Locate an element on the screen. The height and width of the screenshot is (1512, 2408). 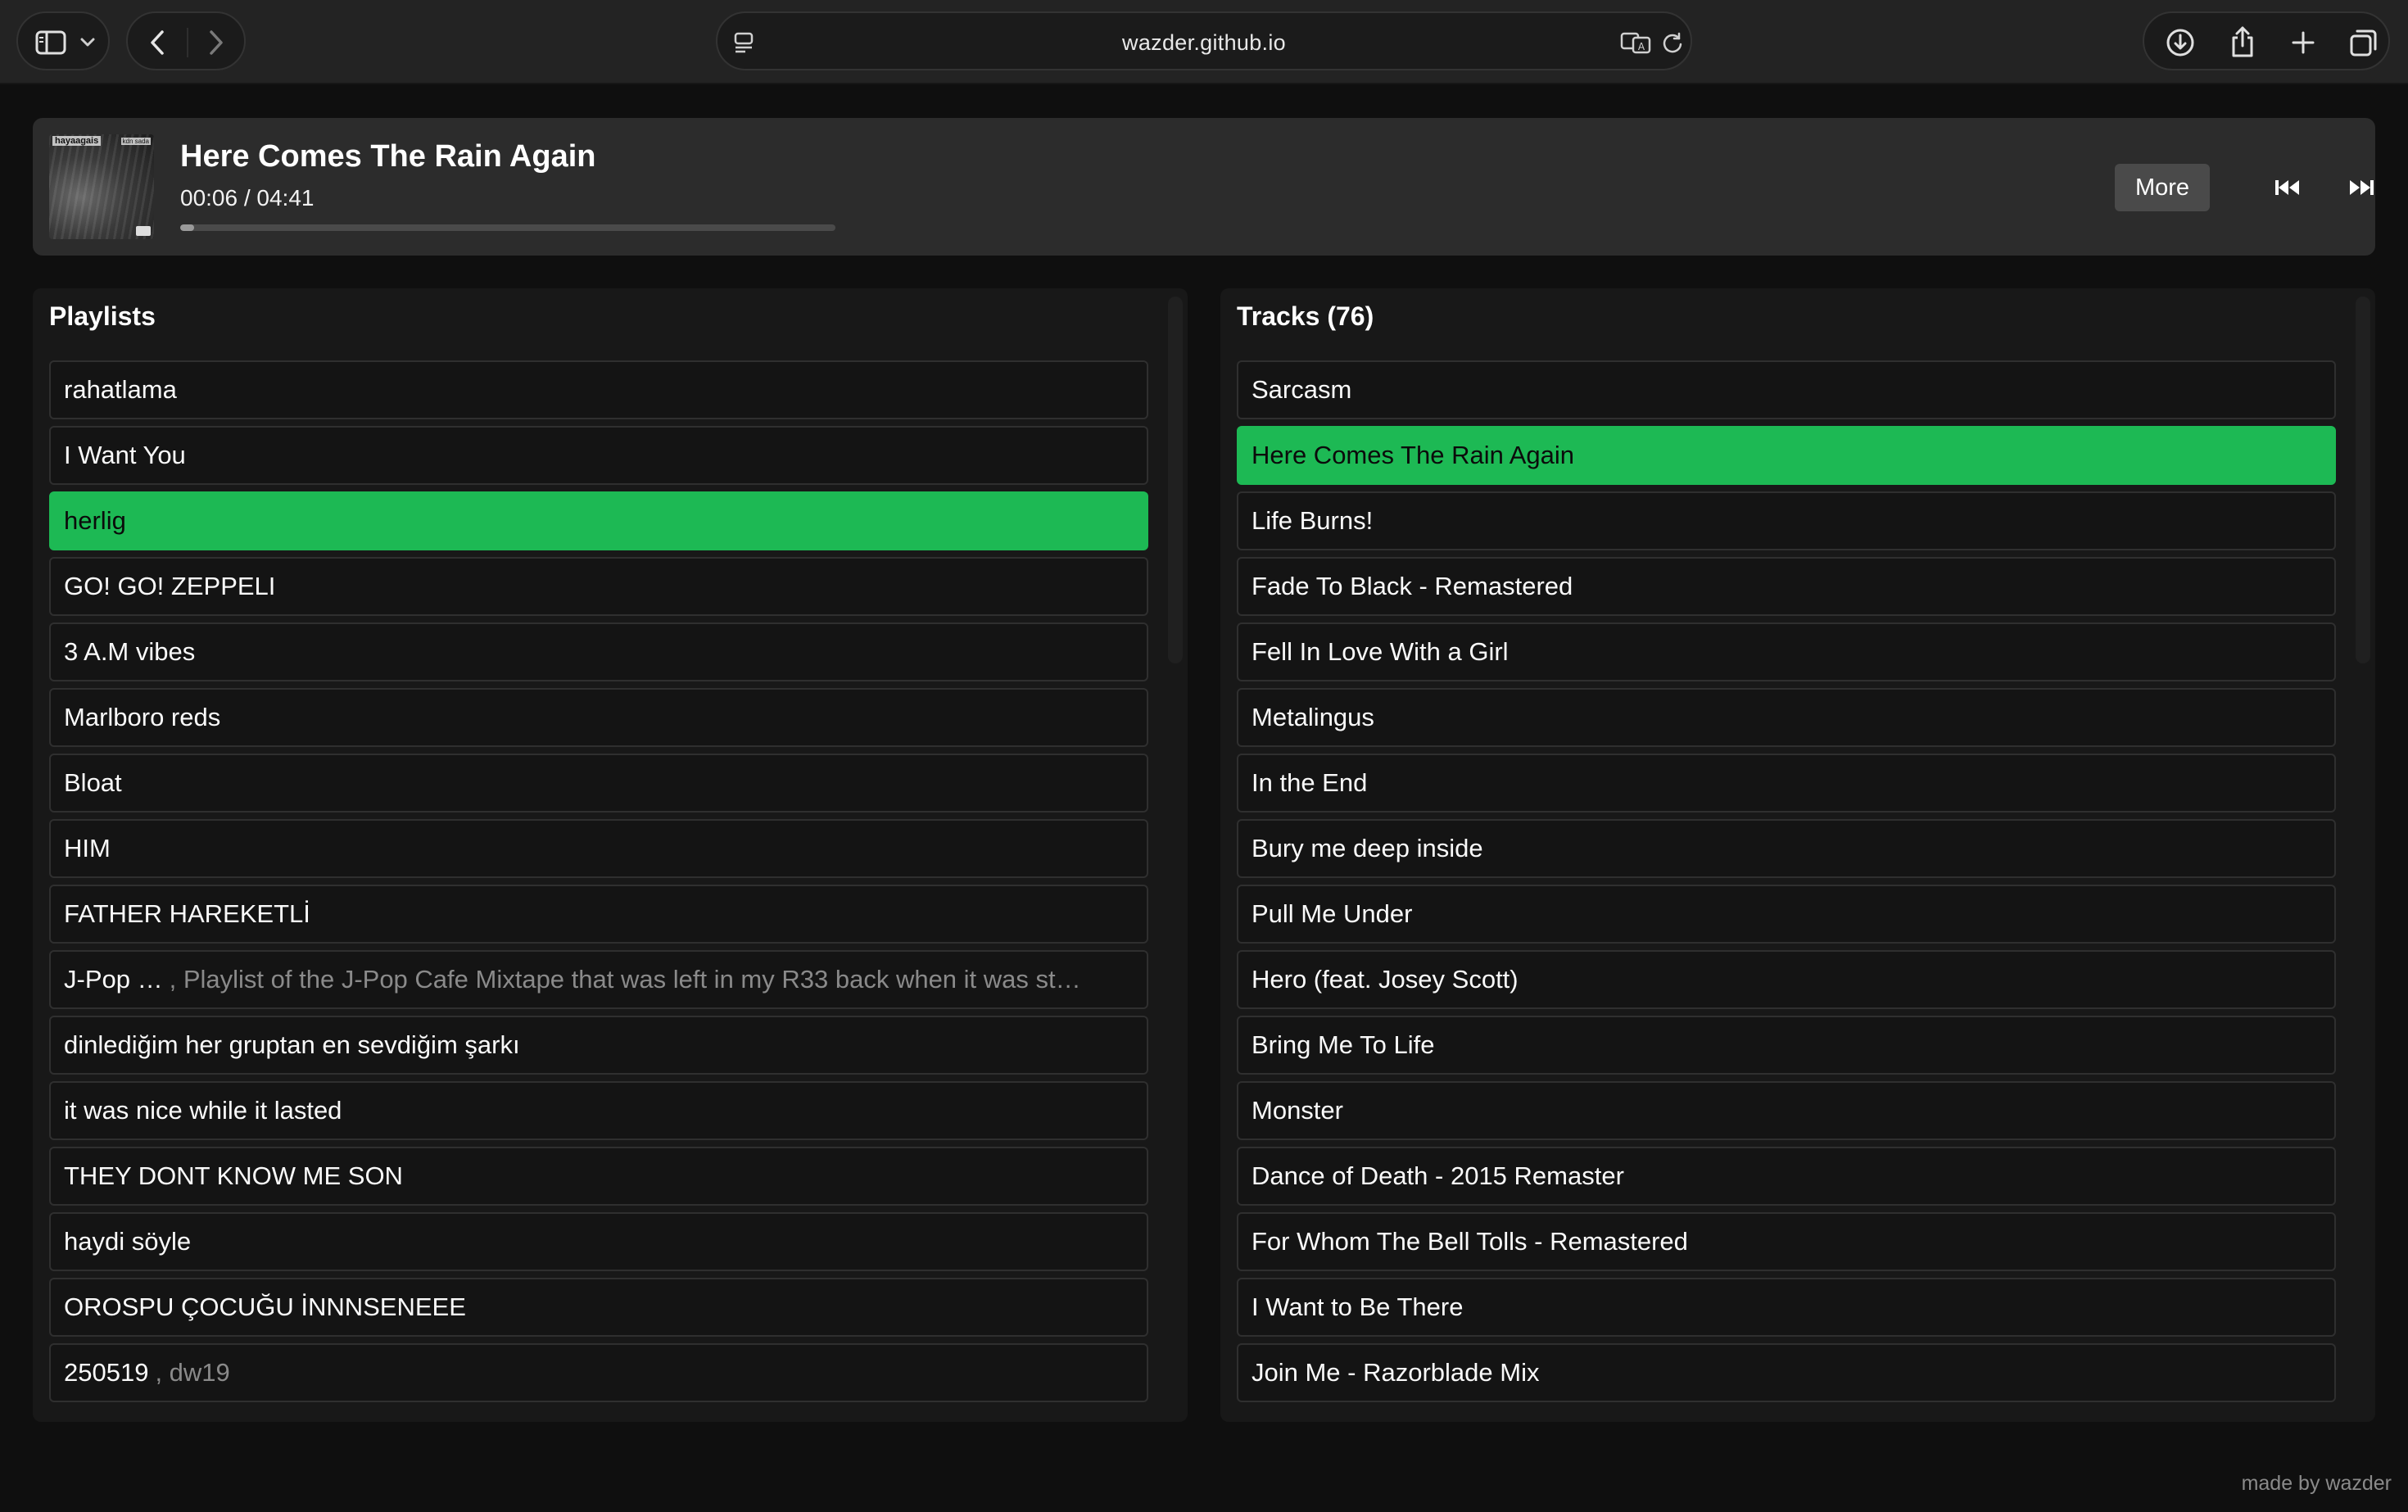
playlist-item: haydi söyle is located at coordinates (598, 1241).